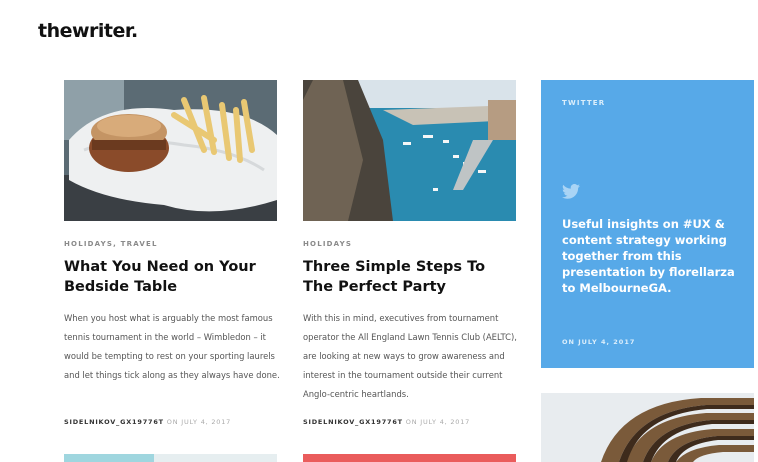 The image size is (758, 462). What do you see at coordinates (353, 422) in the screenshot?
I see `post-2-author: SIDELNIKOV_GX19776T` at bounding box center [353, 422].